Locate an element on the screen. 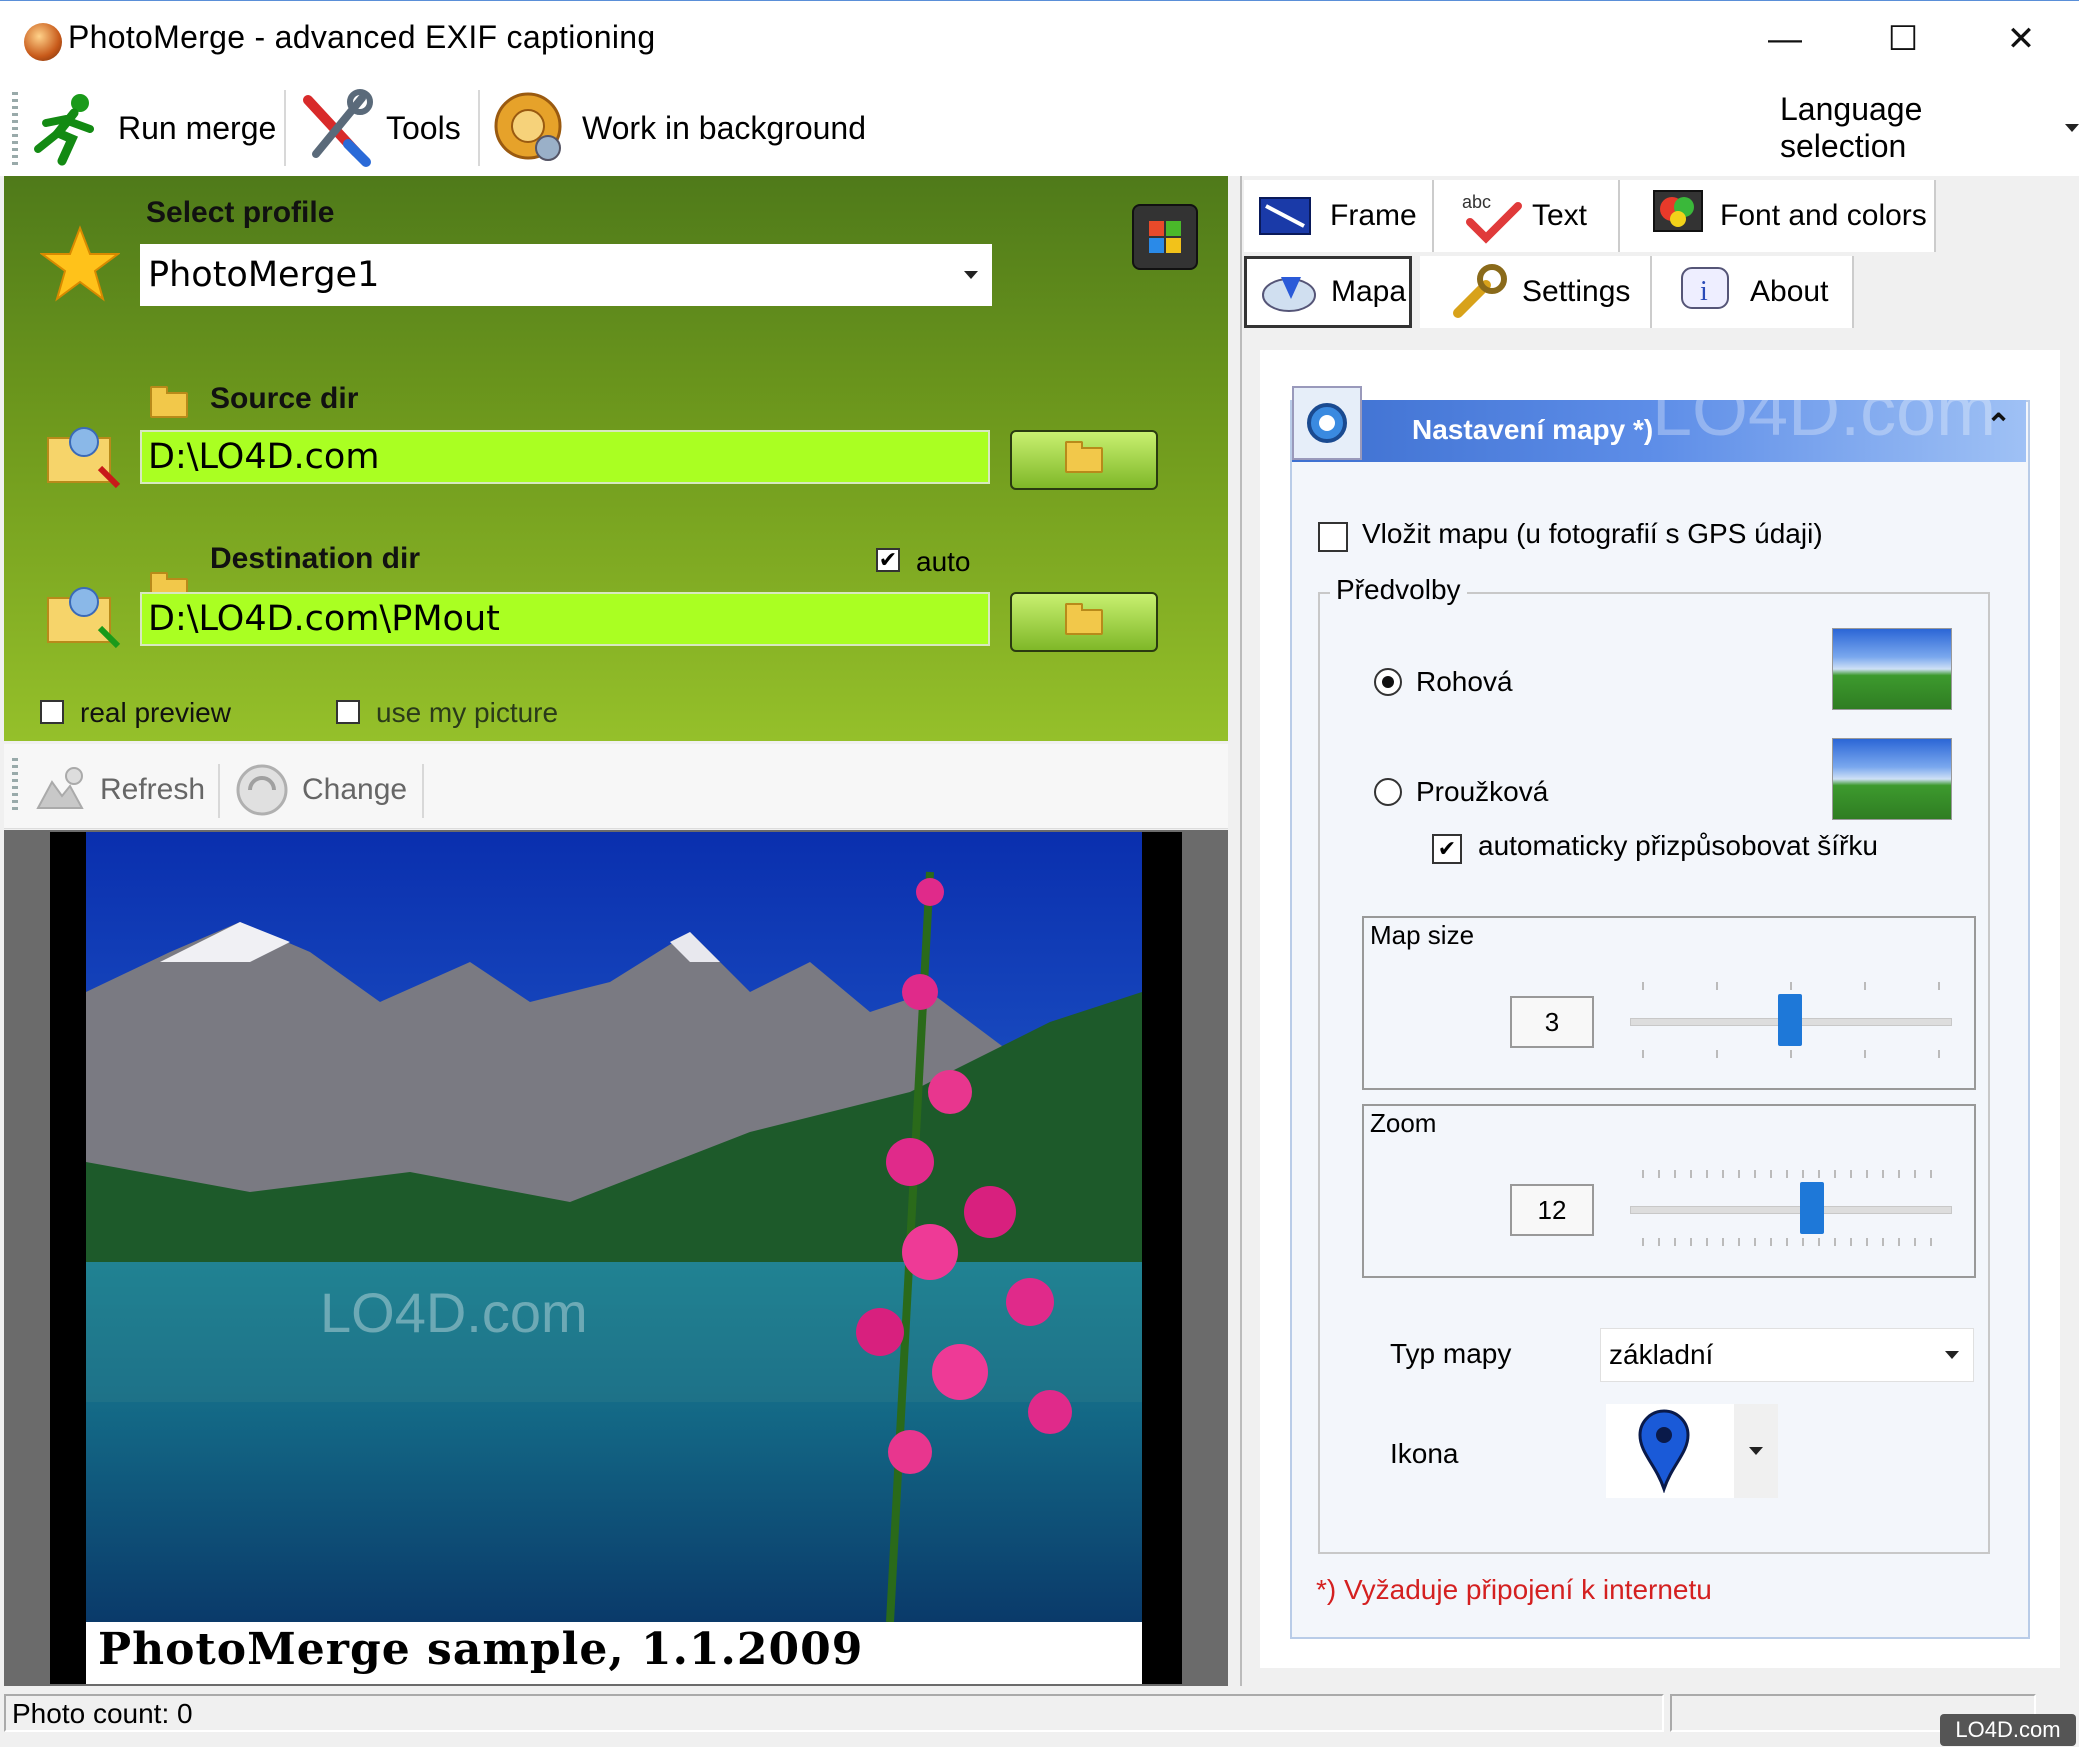 This screenshot has height=1747, width=2079. destination-dir-browse-button is located at coordinates (1084, 622).